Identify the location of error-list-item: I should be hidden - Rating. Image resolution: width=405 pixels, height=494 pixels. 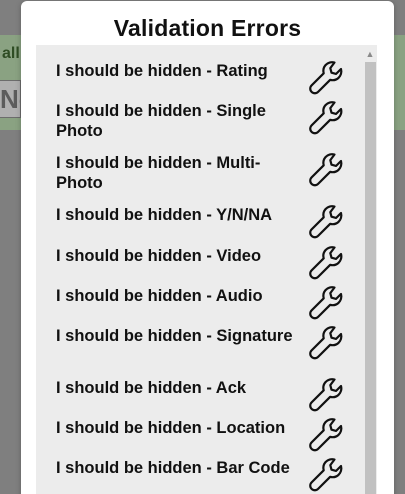
(201, 78).